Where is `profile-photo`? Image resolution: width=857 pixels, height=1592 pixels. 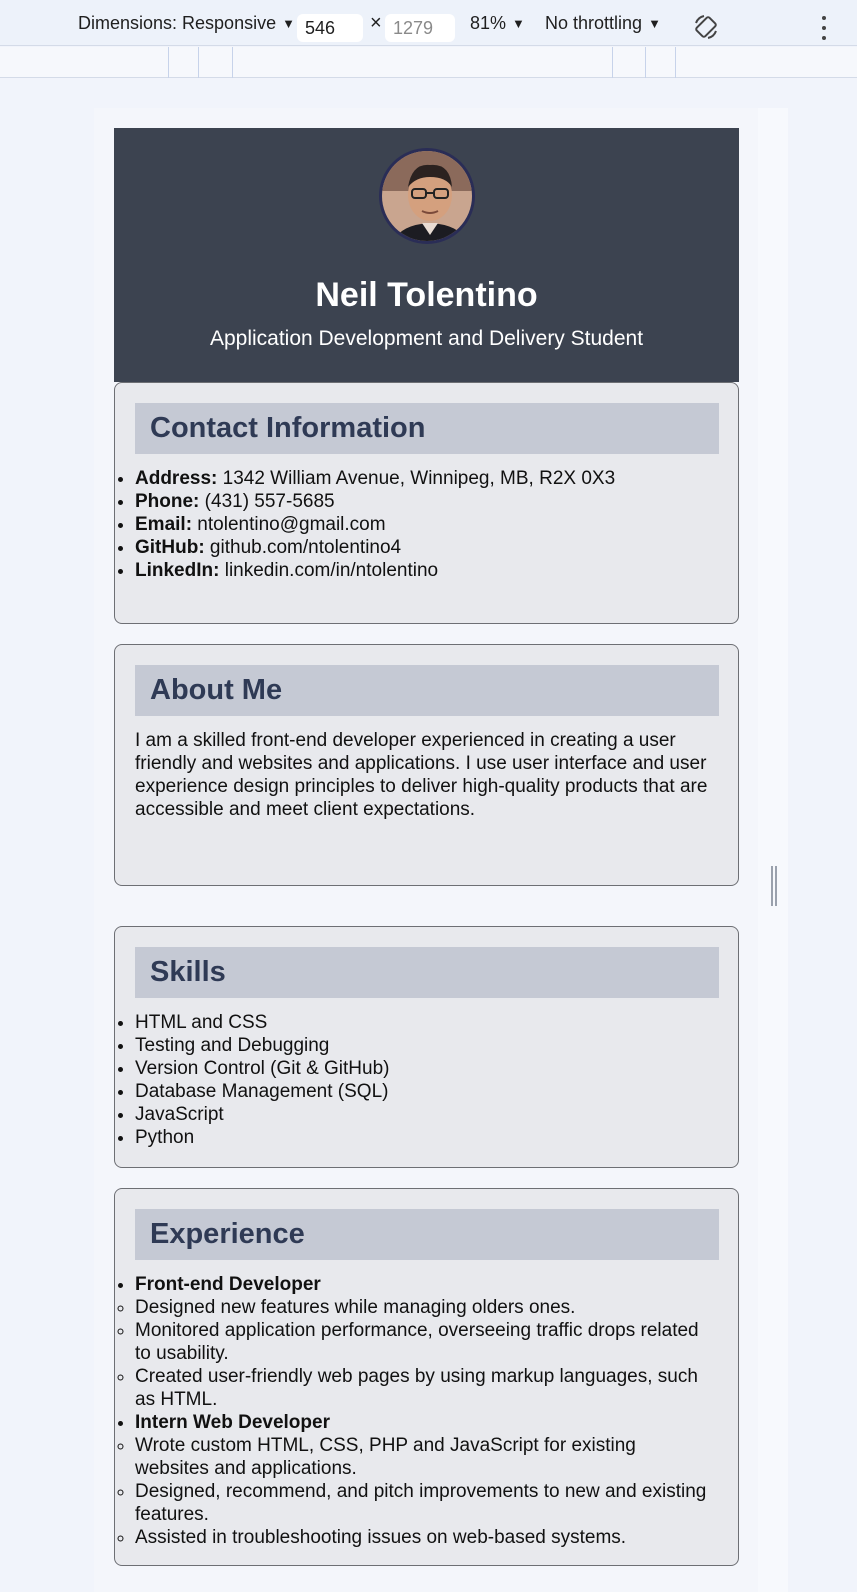 profile-photo is located at coordinates (427, 196).